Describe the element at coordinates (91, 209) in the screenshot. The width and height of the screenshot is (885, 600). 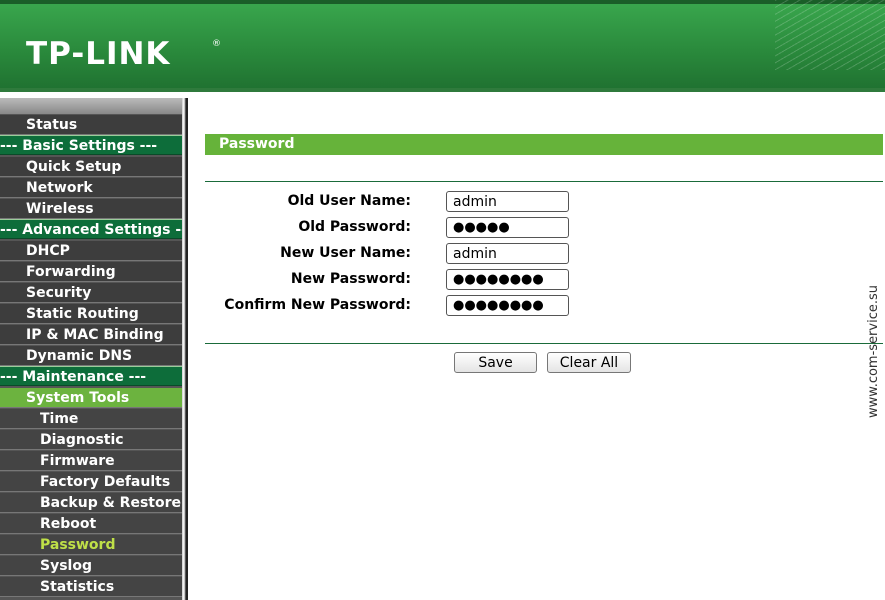
I see `sidebar-item-wireless: Wireless` at that location.